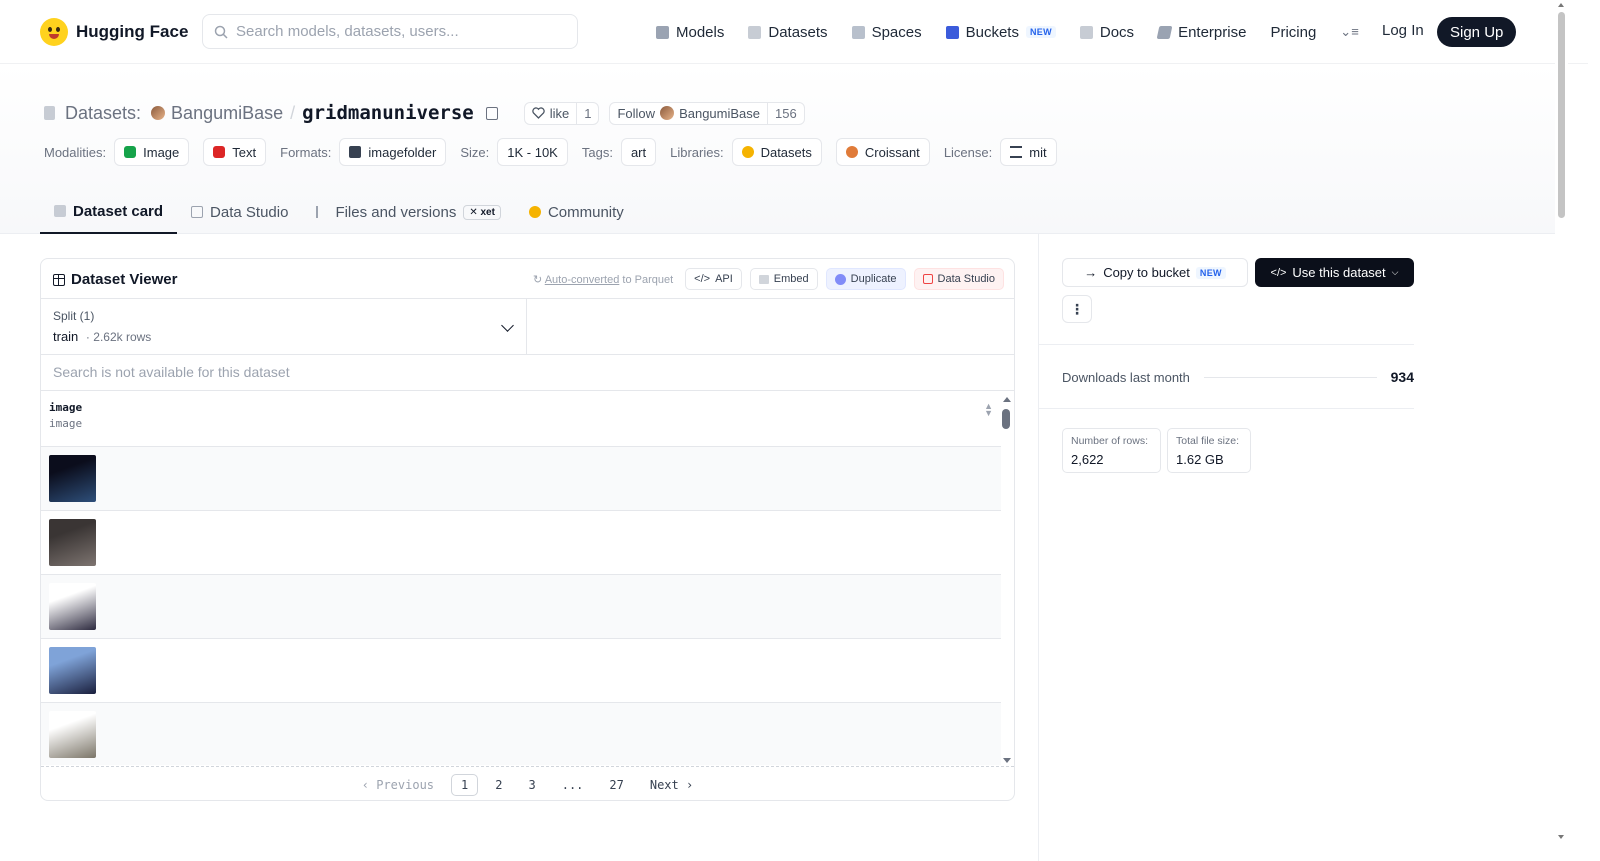  I want to click on page-button: 3, so click(531, 785).